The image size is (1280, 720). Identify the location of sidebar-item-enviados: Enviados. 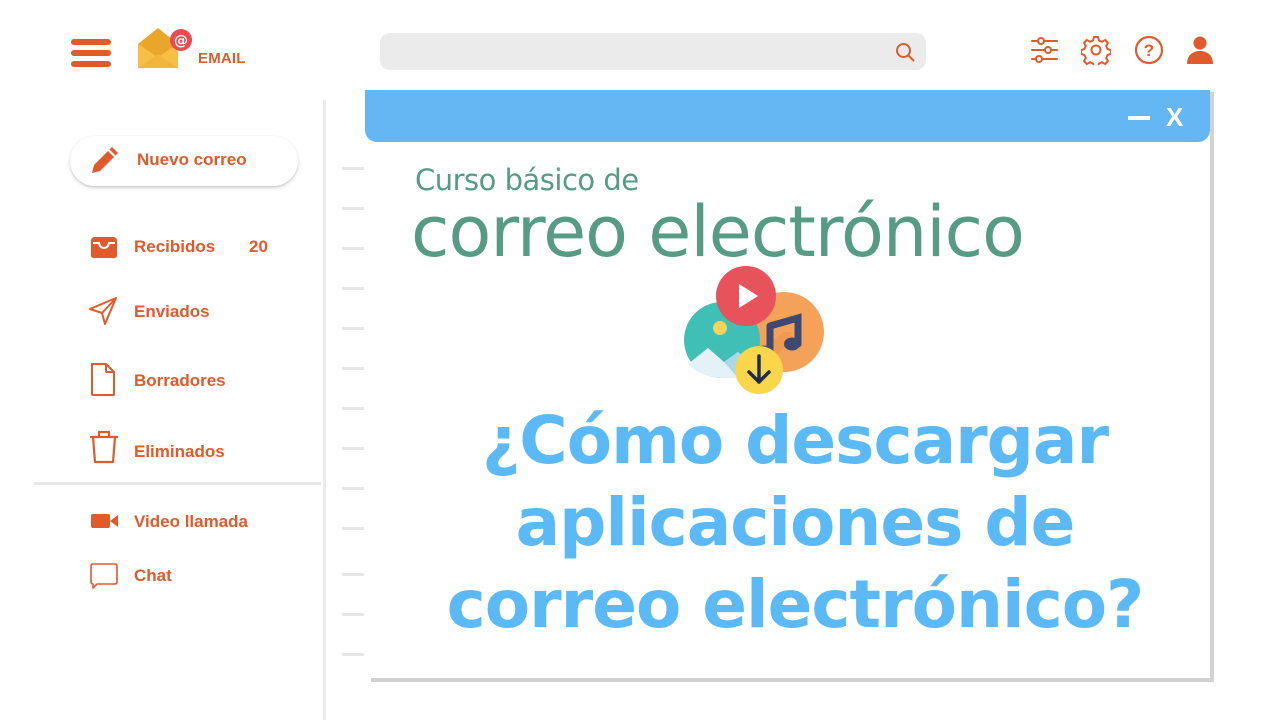
(198, 311).